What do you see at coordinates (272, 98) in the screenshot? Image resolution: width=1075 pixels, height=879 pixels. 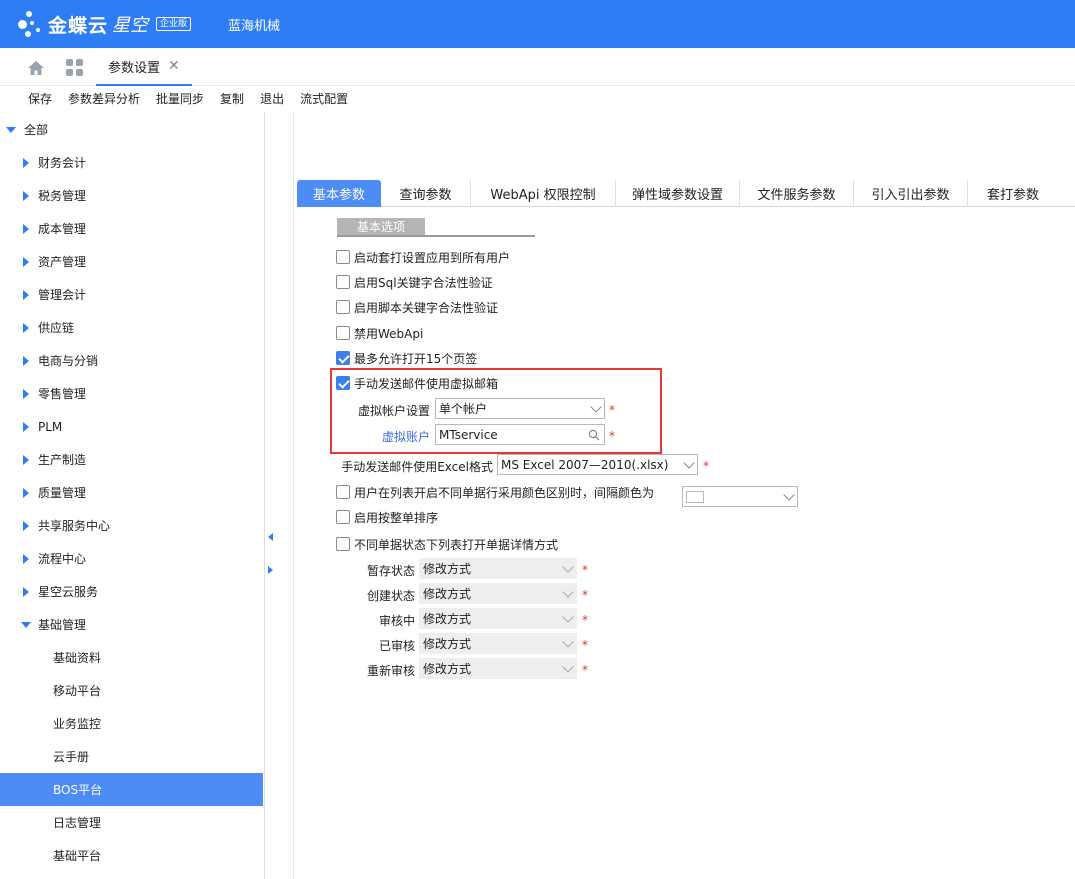 I see `exit-button: 退出` at bounding box center [272, 98].